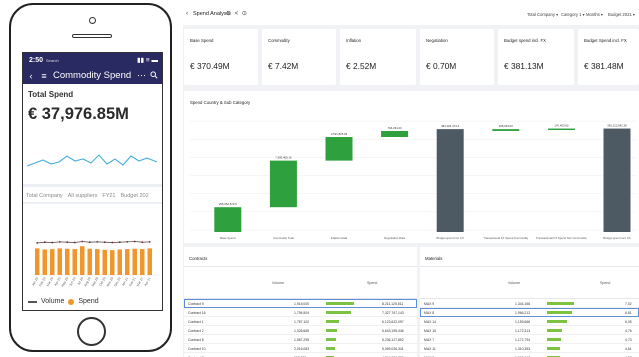 This screenshot has height=357, width=639. Describe the element at coordinates (300, 303) in the screenshot. I see `table-row: Contract 9 1,915,000 8,211,125,511` at that location.